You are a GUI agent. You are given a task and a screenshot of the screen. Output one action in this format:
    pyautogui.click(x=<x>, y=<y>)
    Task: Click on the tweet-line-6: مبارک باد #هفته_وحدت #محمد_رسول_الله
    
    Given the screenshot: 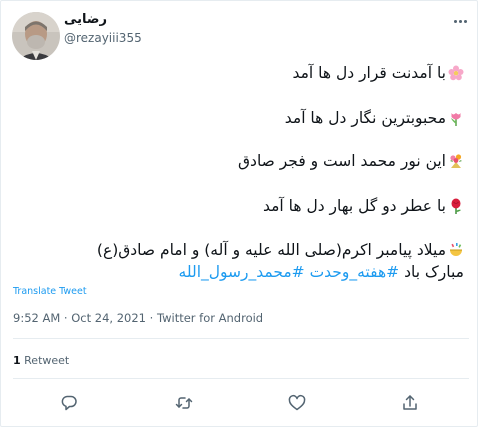 What is the action you would take?
    pyautogui.click(x=321, y=272)
    